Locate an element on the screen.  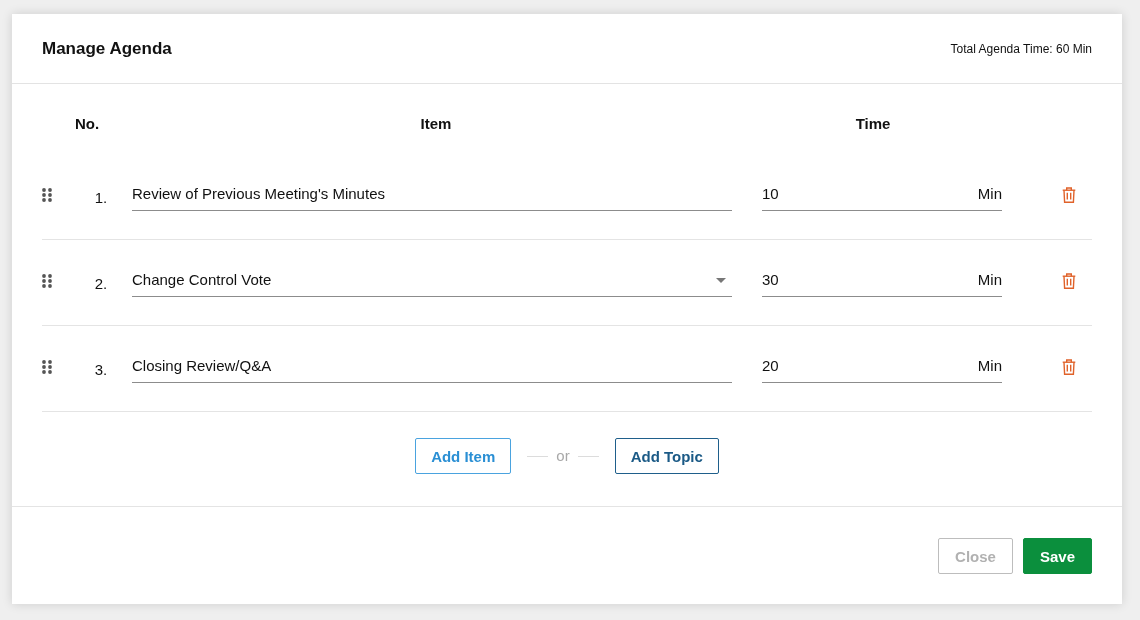
time-field: 30 Min is located at coordinates (882, 282).